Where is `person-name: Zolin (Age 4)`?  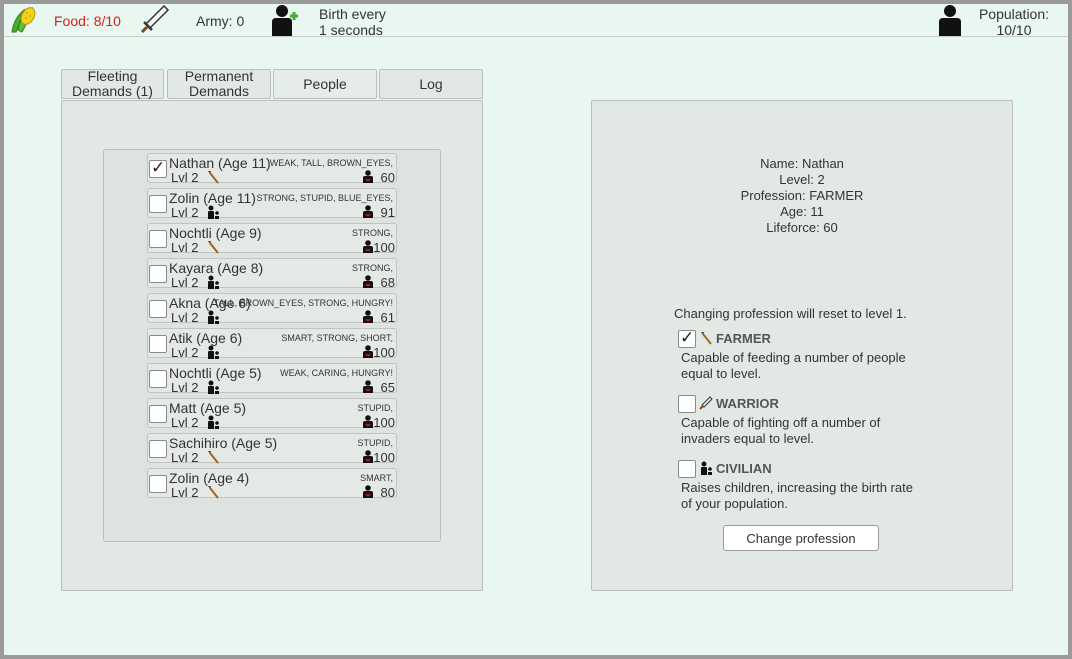 person-name: Zolin (Age 4) is located at coordinates (209, 478).